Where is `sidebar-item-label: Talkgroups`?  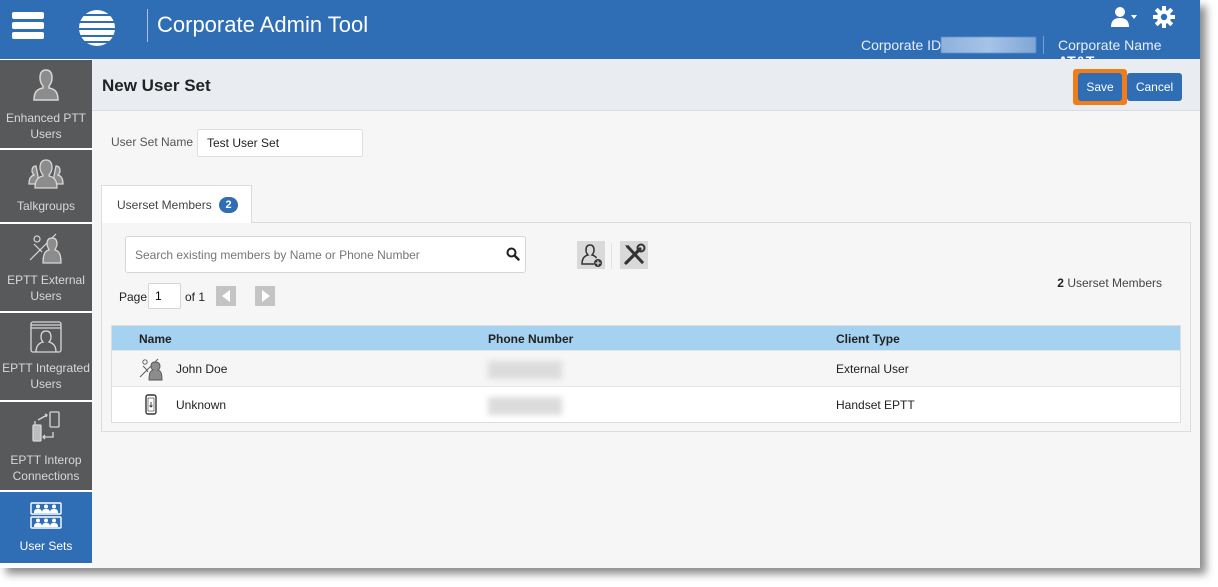 sidebar-item-label: Talkgroups is located at coordinates (46, 206).